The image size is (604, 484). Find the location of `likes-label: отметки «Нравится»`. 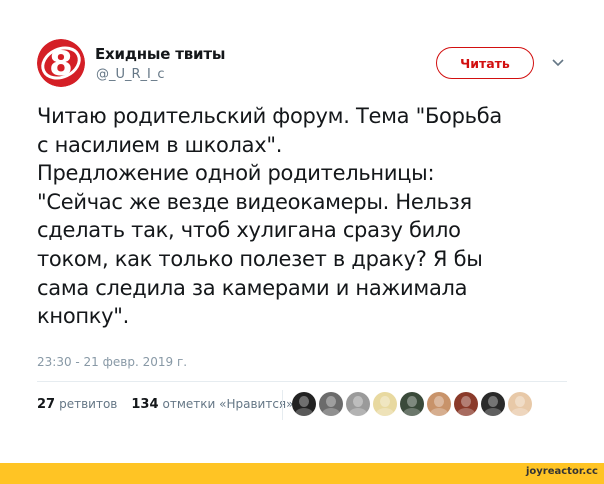

likes-label: отметки «Нравится» is located at coordinates (228, 404).